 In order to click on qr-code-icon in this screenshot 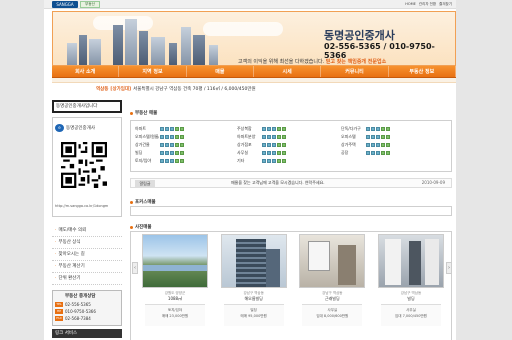, I will do `click(84, 165)`.